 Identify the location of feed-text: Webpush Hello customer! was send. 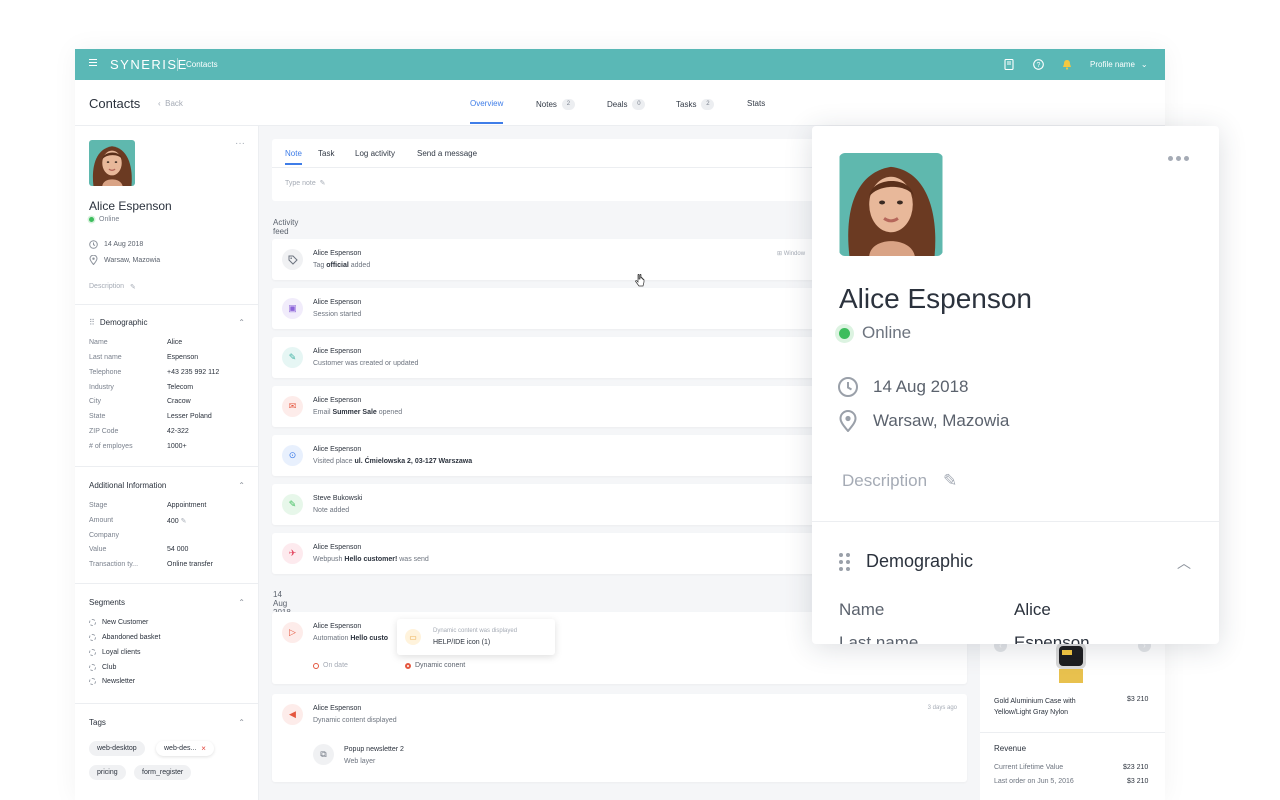
(371, 559).